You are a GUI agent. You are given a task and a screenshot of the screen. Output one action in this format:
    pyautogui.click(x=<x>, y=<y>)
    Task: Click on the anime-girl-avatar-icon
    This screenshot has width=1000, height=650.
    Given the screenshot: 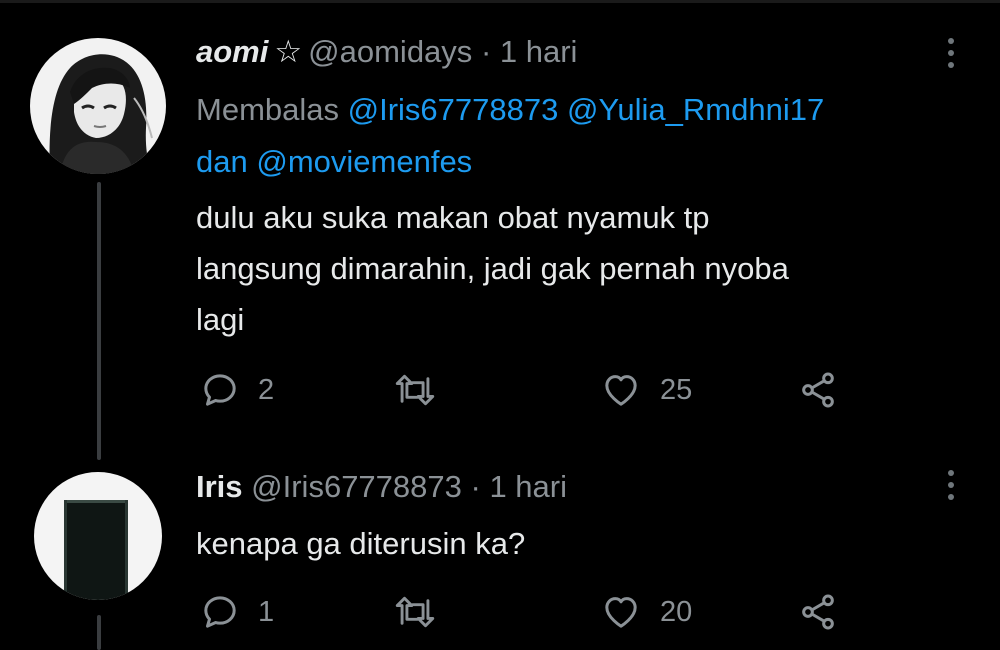 What is the action you would take?
    pyautogui.click(x=98, y=106)
    